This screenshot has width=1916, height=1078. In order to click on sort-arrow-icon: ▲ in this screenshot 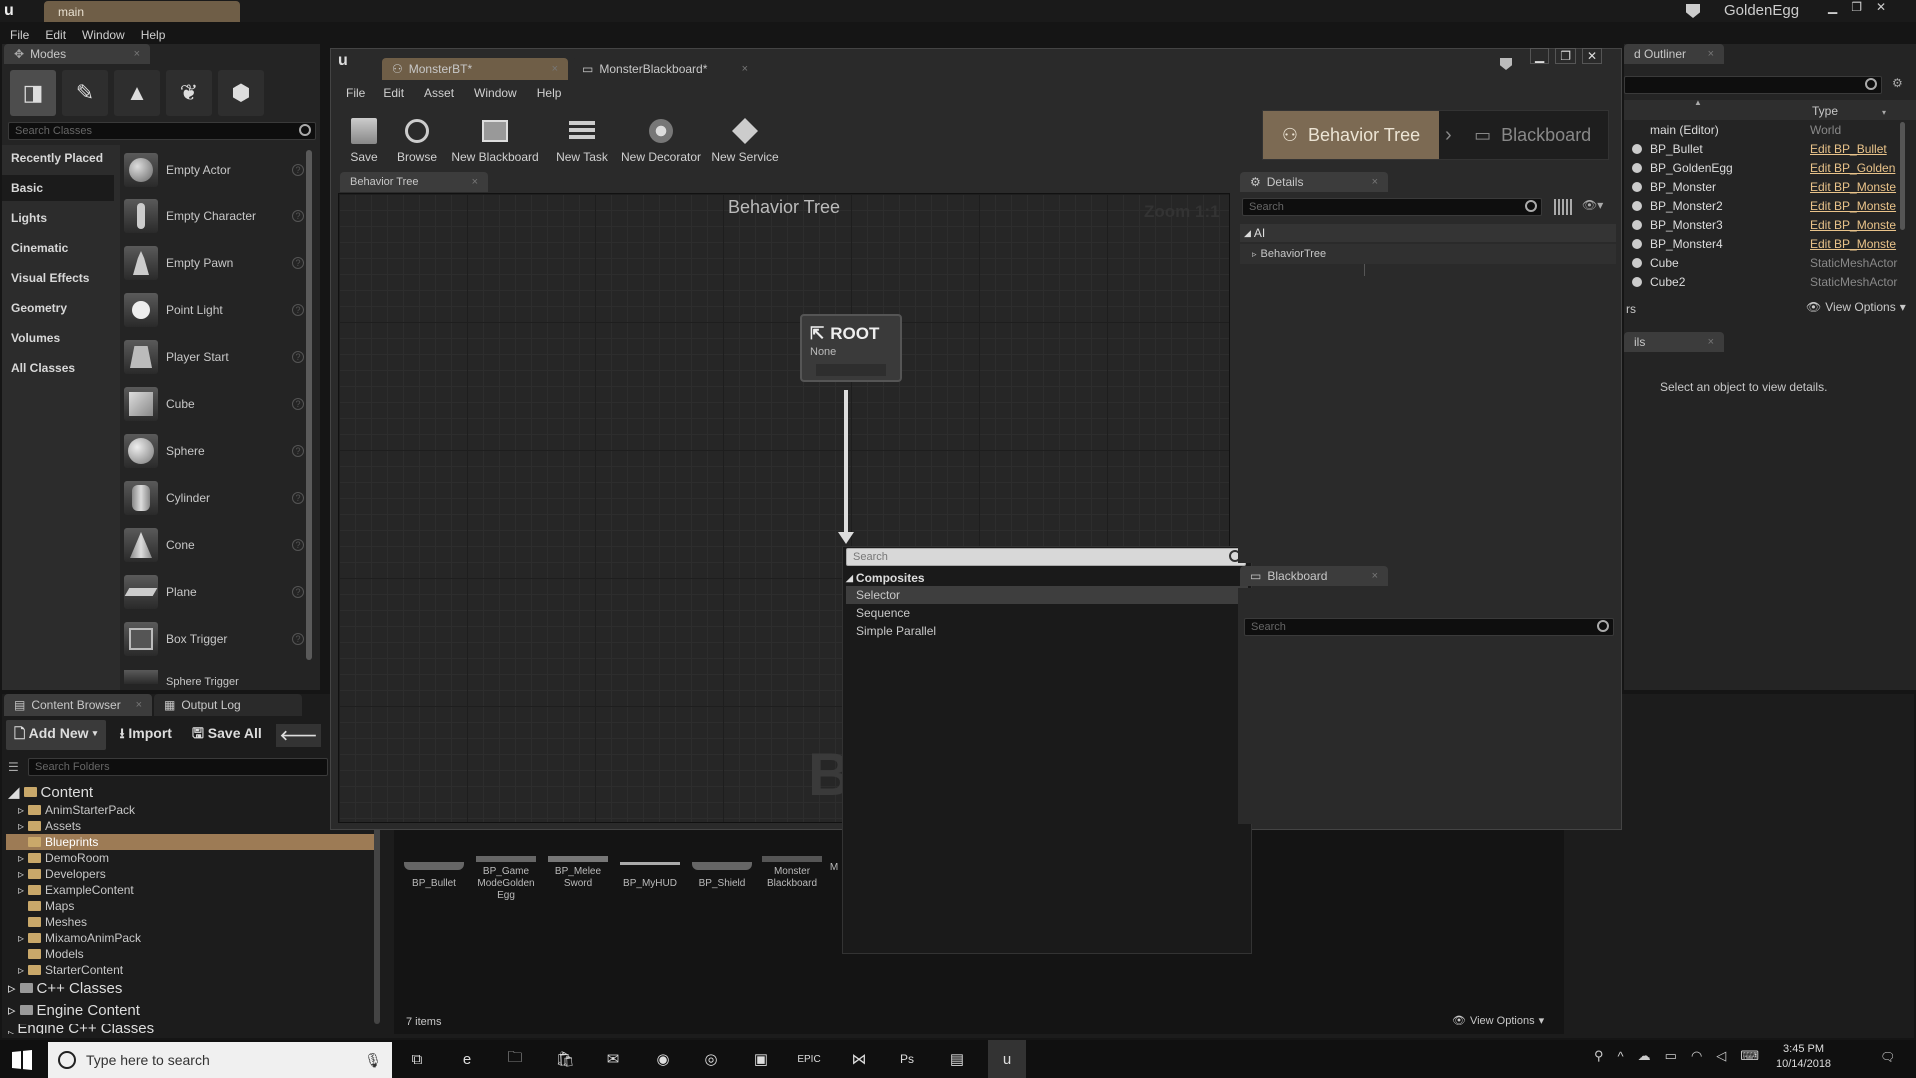, I will do `click(1698, 102)`.